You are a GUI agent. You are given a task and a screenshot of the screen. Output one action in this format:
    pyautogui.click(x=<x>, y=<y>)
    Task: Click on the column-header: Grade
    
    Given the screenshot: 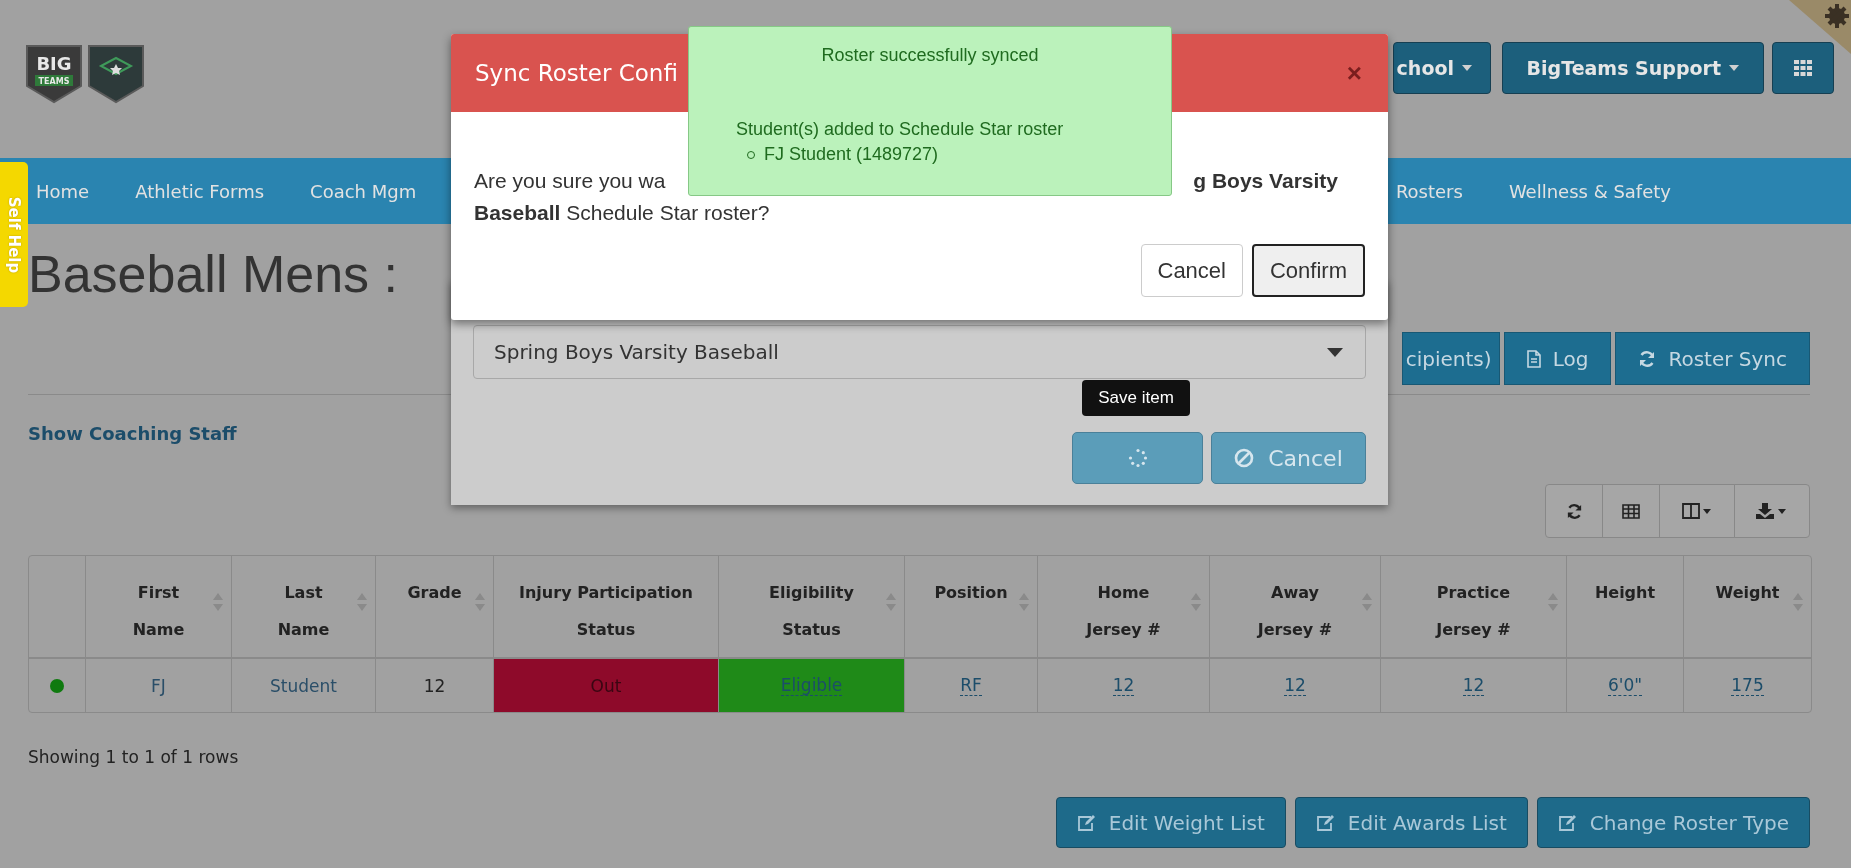 What is the action you would take?
    pyautogui.click(x=434, y=592)
    